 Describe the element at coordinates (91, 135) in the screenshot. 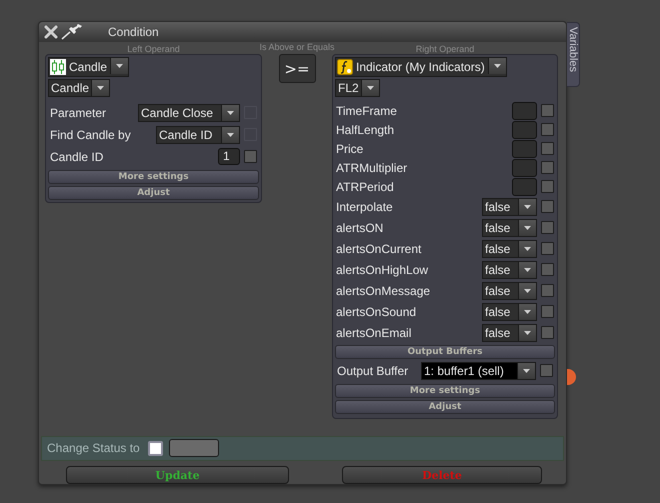

I see `parameter-label: Find Candle by` at that location.